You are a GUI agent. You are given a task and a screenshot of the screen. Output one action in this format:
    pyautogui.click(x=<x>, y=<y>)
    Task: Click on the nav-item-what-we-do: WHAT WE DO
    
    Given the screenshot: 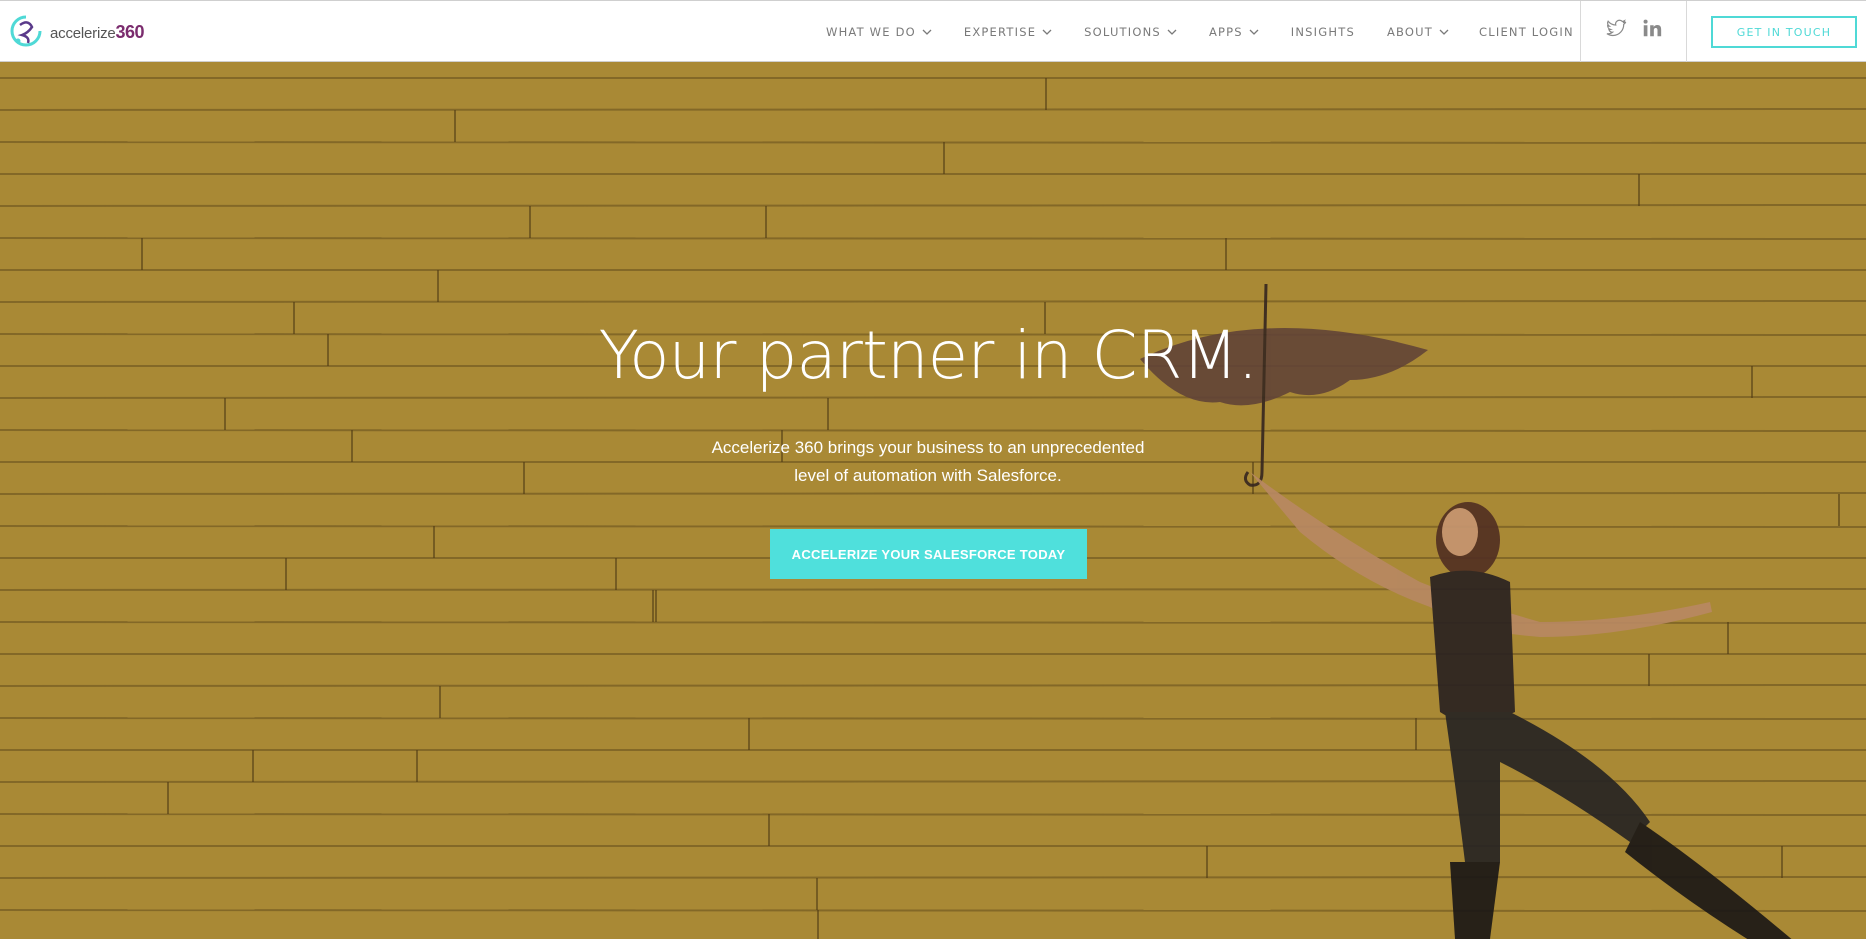 What is the action you would take?
    pyautogui.click(x=879, y=32)
    